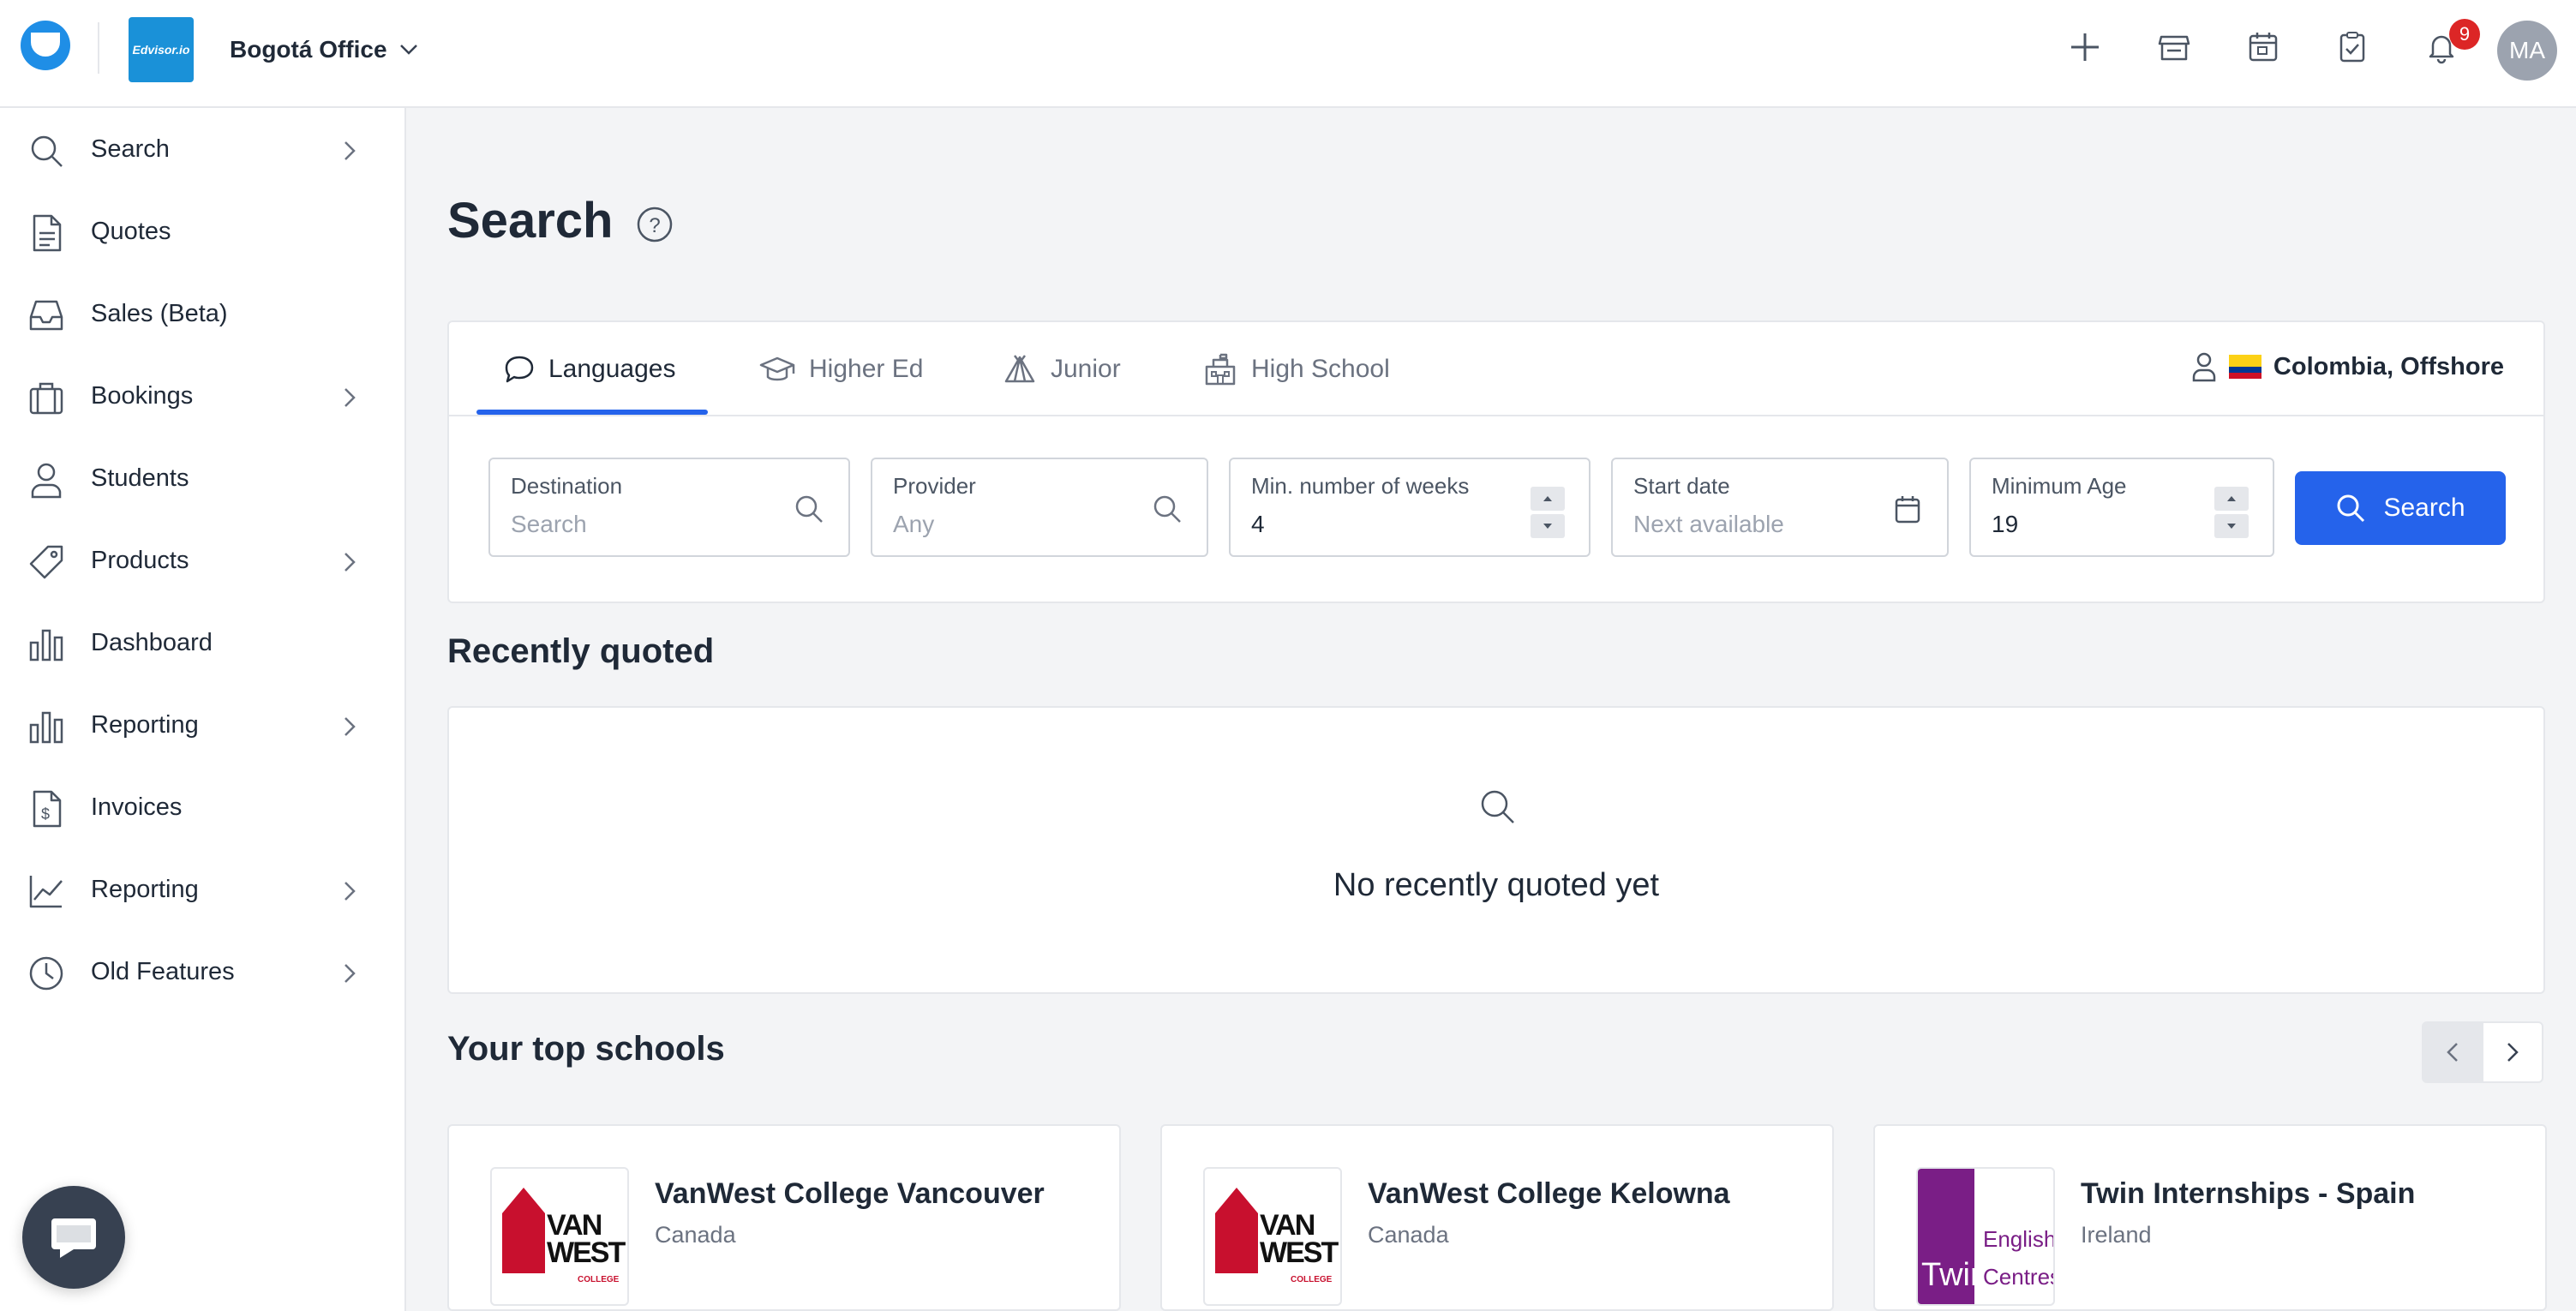 This screenshot has height=1311, width=2576. I want to click on app-logo, so click(45, 45).